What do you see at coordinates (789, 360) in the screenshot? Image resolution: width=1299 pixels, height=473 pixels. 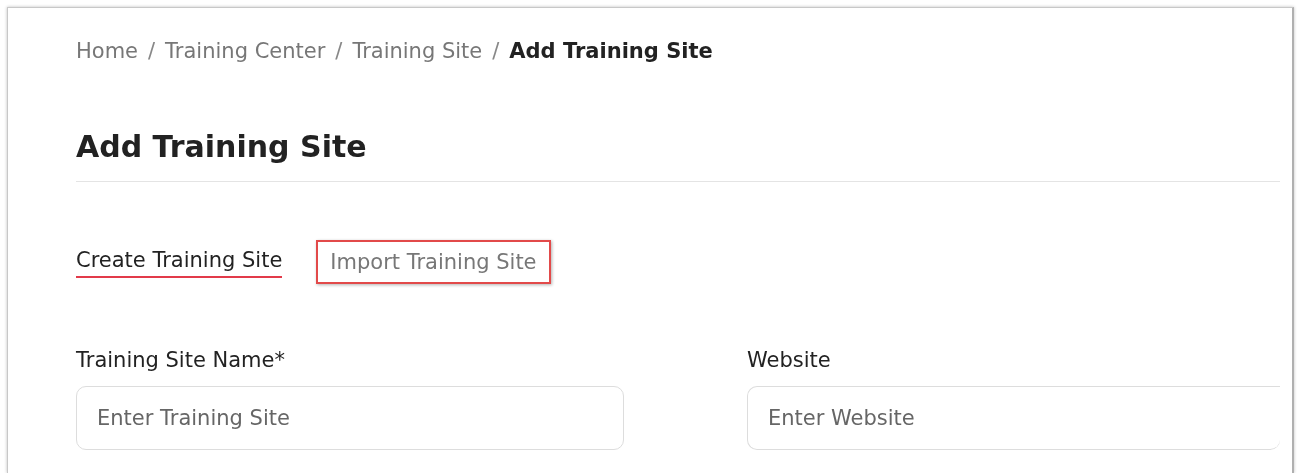 I see `field-label: Website` at bounding box center [789, 360].